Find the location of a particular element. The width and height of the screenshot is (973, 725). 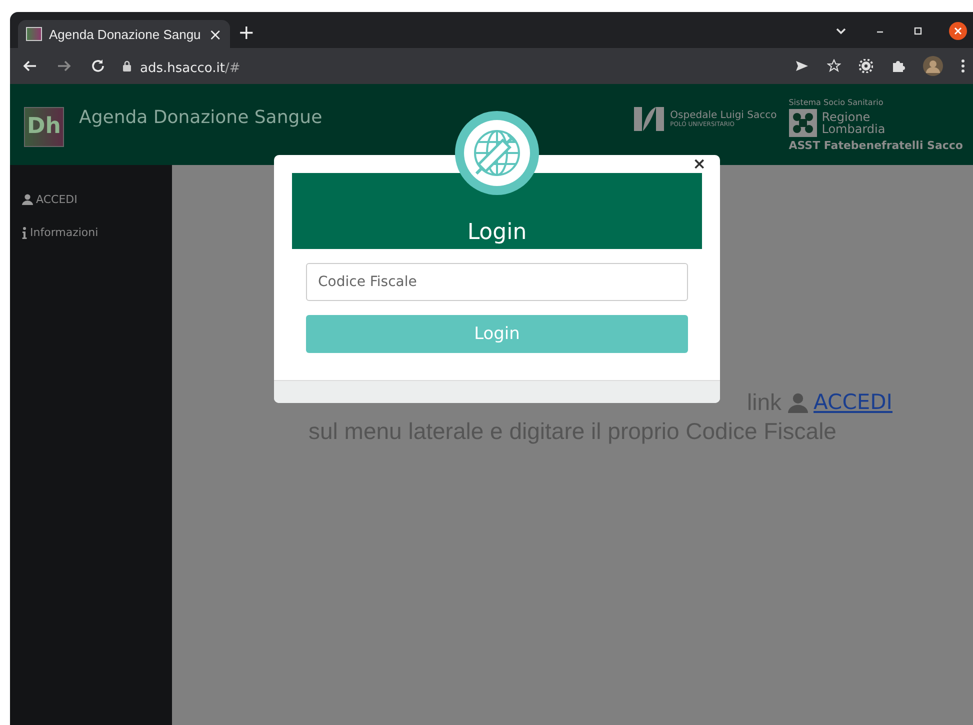

avatar-icon is located at coordinates (933, 66).